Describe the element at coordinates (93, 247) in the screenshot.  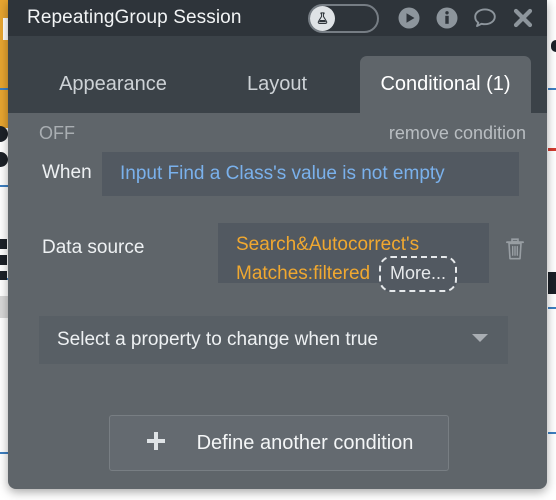
I see `datasource-label: Data source` at that location.